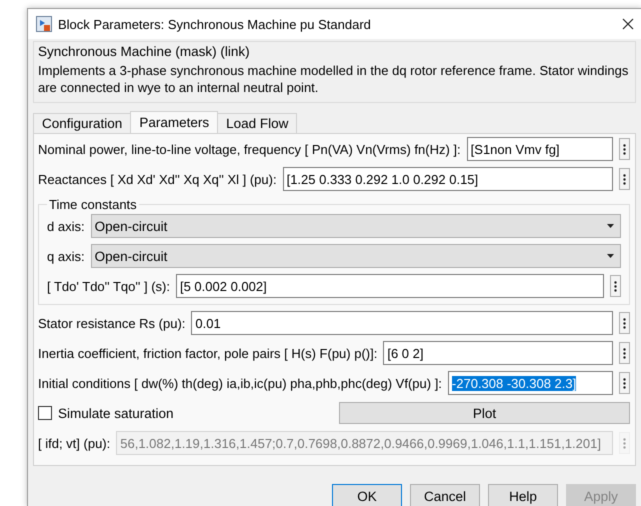  Describe the element at coordinates (402, 323) in the screenshot. I see `input-field: 0.01` at that location.